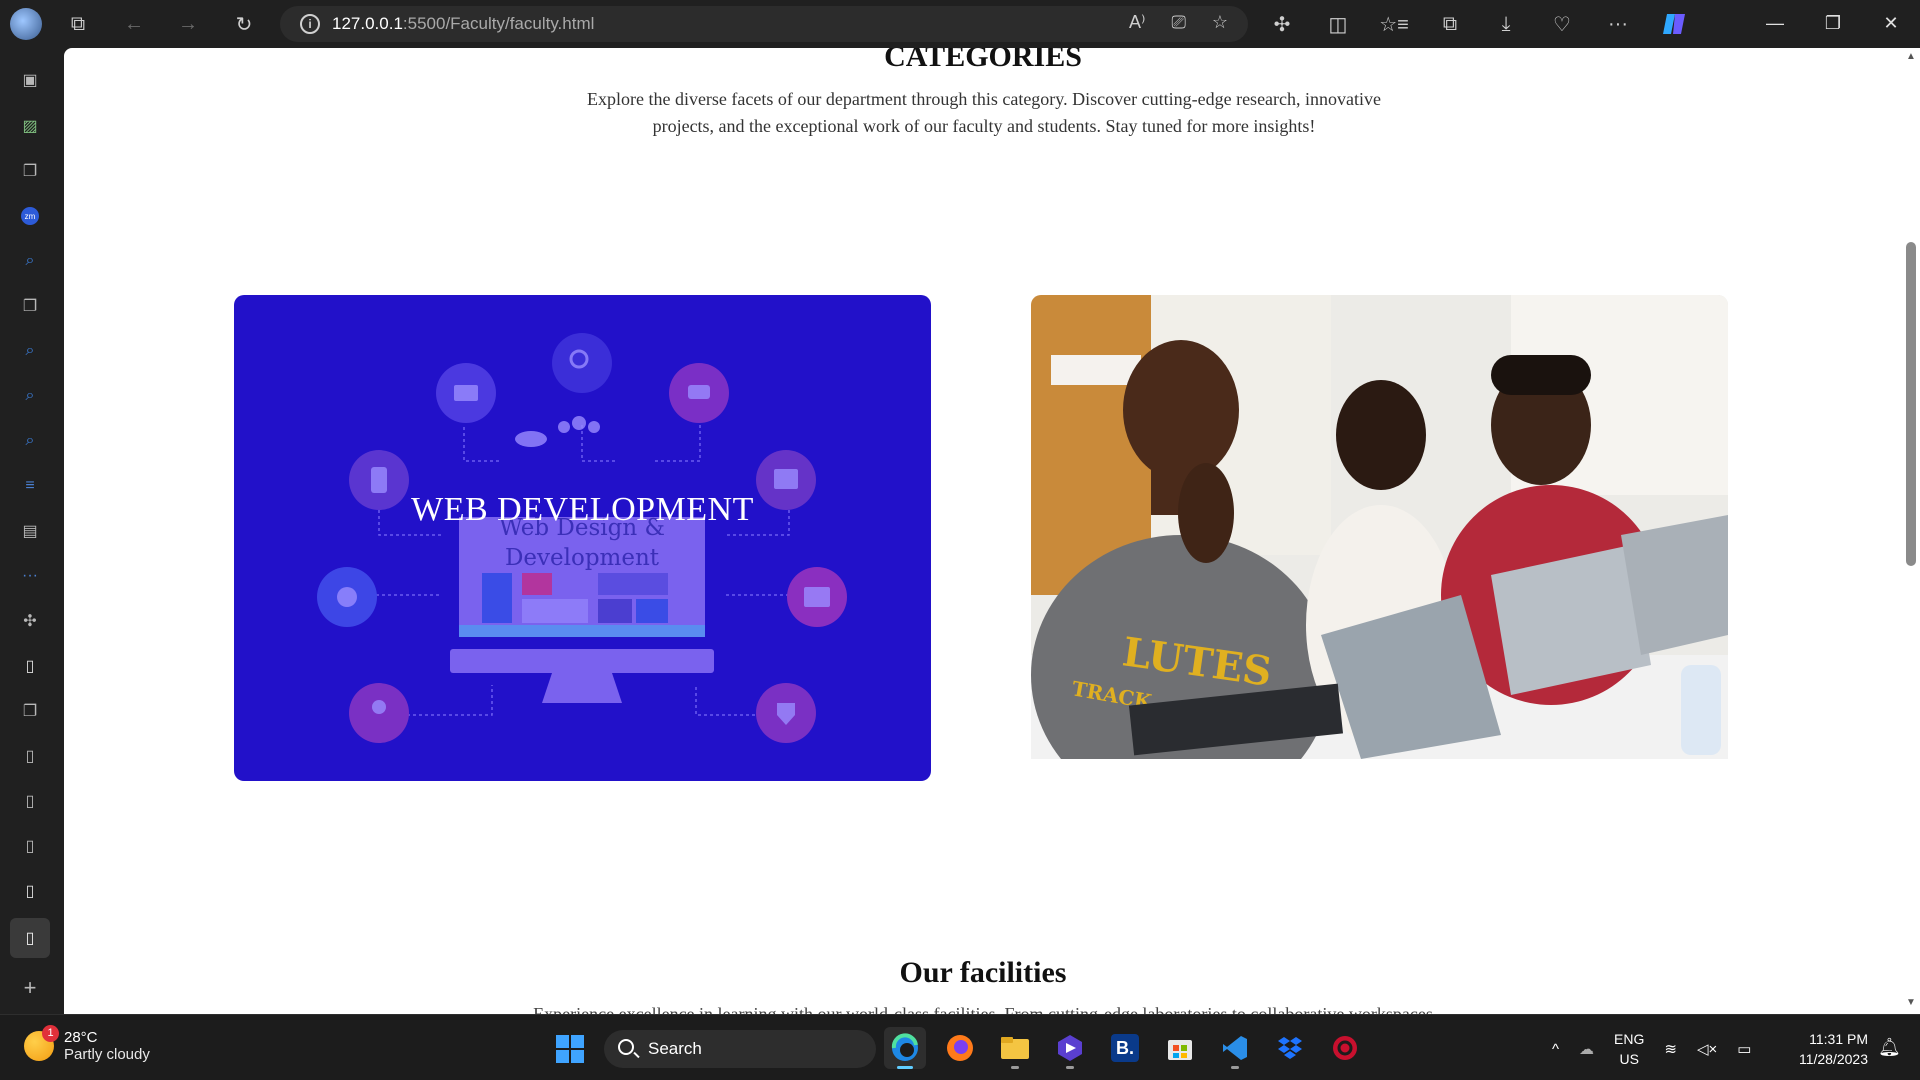  I want to click on tab-page-icon: ▤, so click(30, 531).